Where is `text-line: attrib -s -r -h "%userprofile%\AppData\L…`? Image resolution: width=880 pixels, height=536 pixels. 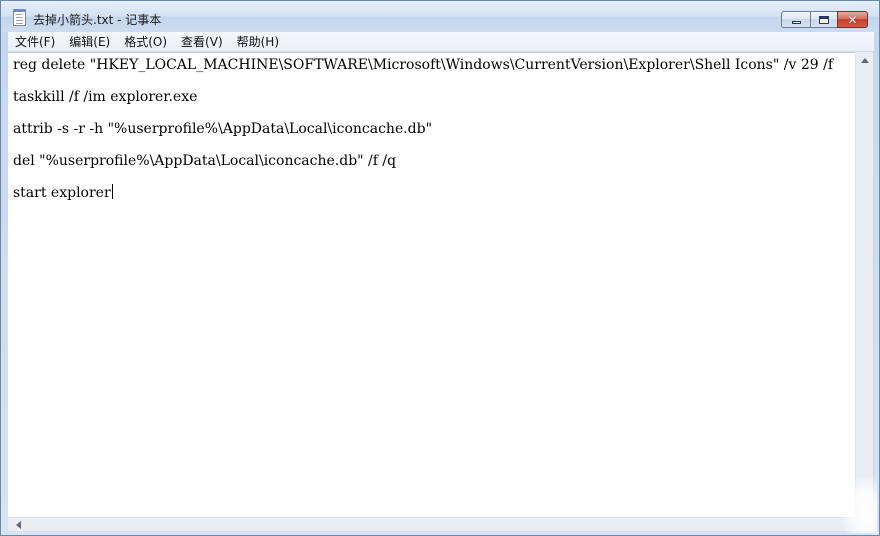
text-line: attrib -s -r -h "%userprofile%\AppData\L… is located at coordinates (223, 129).